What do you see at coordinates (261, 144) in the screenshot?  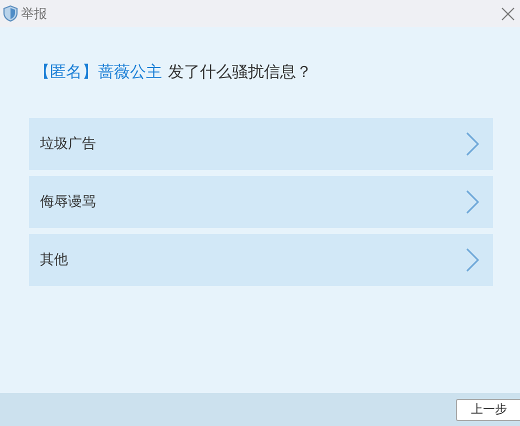 I see `report-option: 垃圾广告` at bounding box center [261, 144].